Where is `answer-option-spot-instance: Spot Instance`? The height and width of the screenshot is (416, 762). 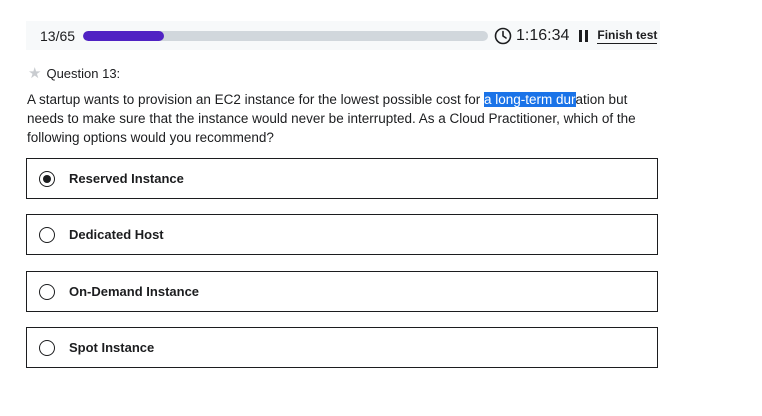 answer-option-spot-instance: Spot Instance is located at coordinates (342, 347).